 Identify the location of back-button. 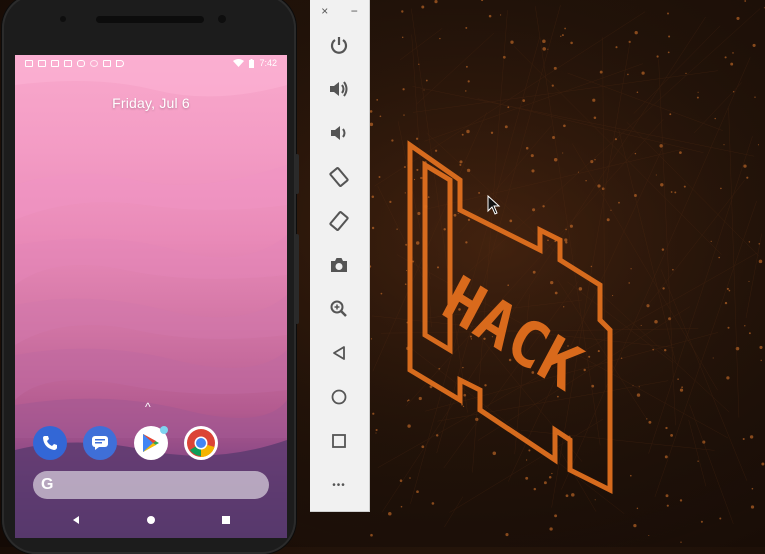
(339, 353).